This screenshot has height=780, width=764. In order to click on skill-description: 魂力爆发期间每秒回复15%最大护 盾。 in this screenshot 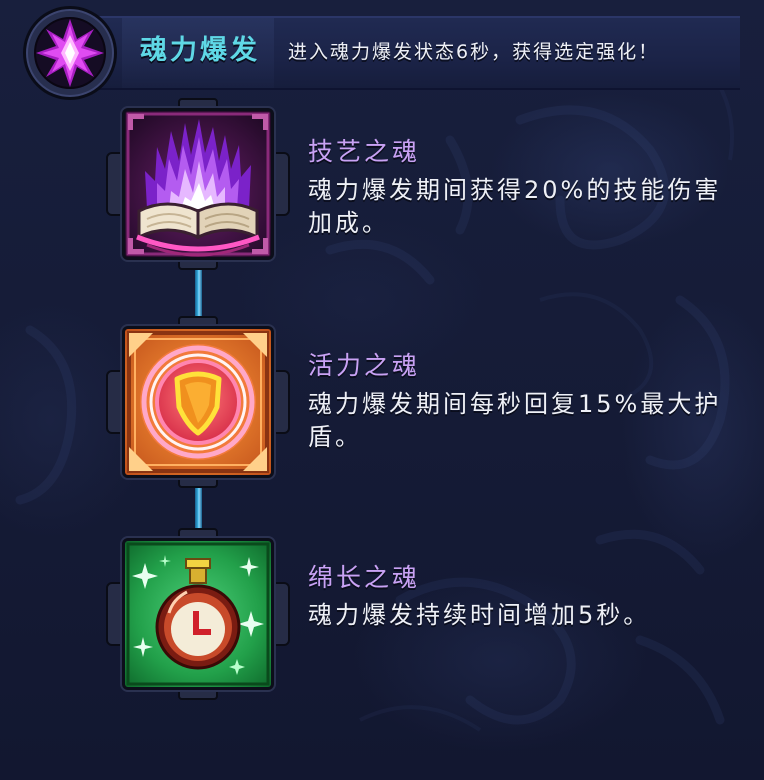, I will do `click(514, 421)`.